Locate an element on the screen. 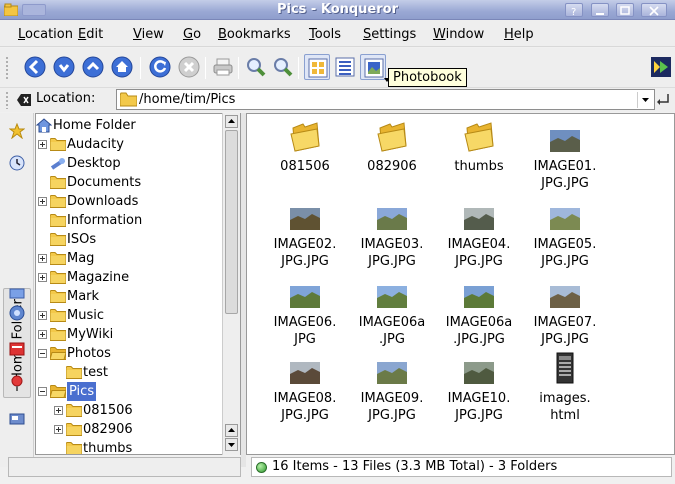 The image size is (675, 484). stop-button is located at coordinates (189, 67).